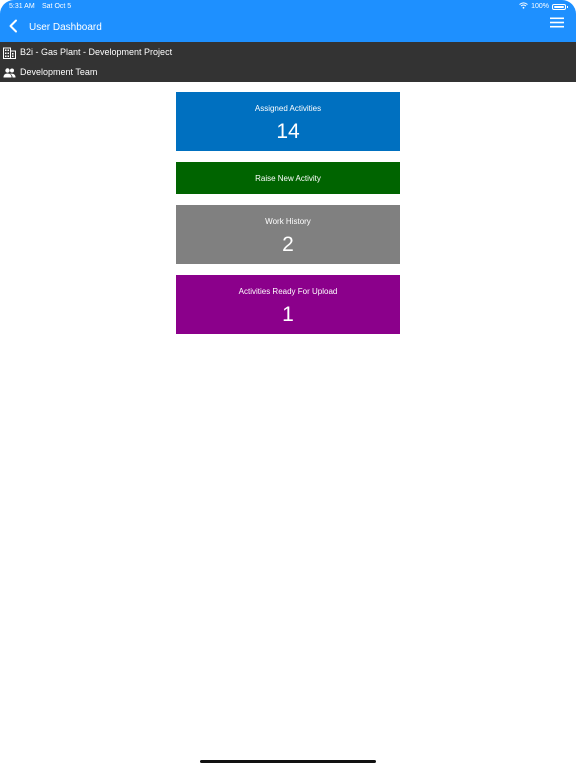  Describe the element at coordinates (288, 52) in the screenshot. I see `project-row: B2i - Gas Plant - Development Project` at that location.